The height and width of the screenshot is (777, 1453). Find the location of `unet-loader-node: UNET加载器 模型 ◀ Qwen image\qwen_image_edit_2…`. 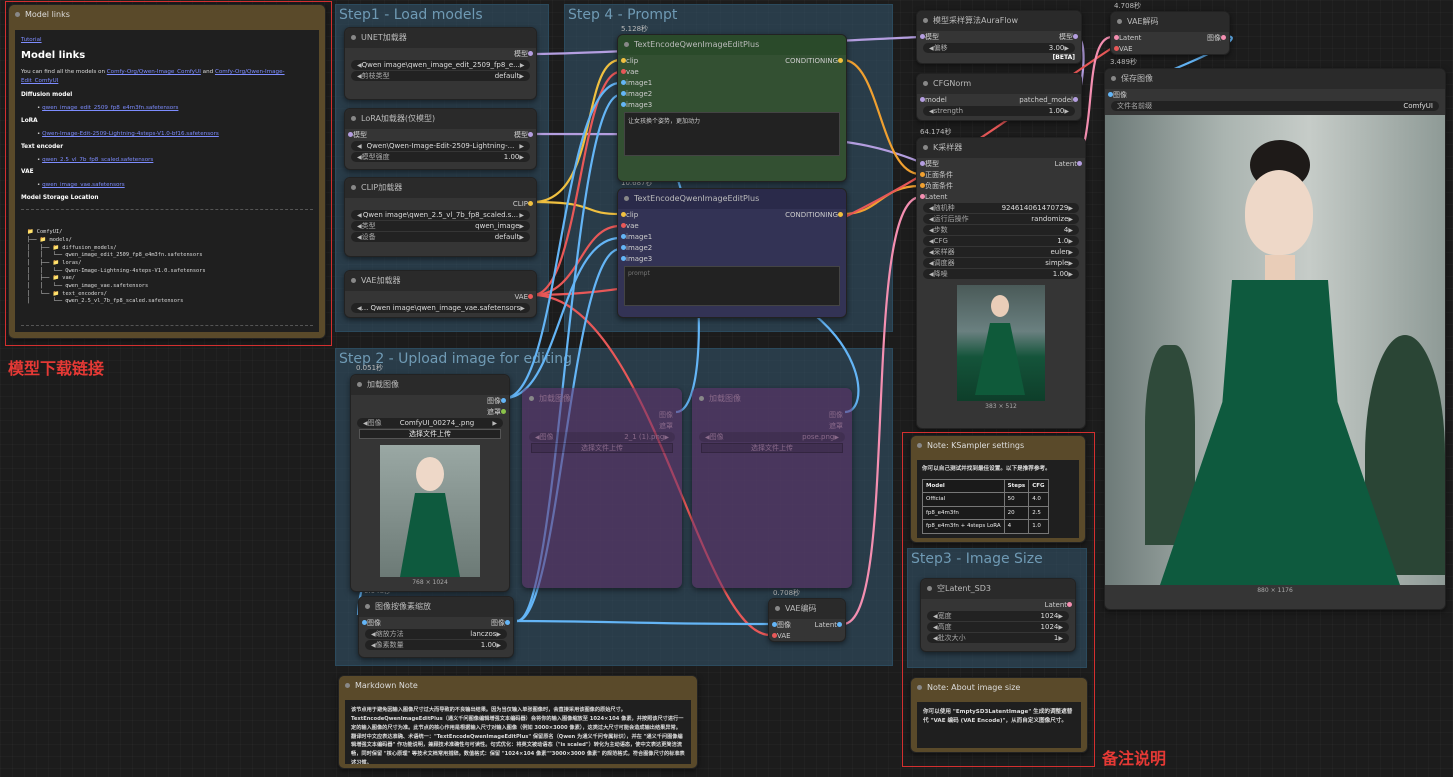

unet-loader-node: UNET加载器 模型 ◀ Qwen image\qwen_image_edit_2… is located at coordinates (440, 63).